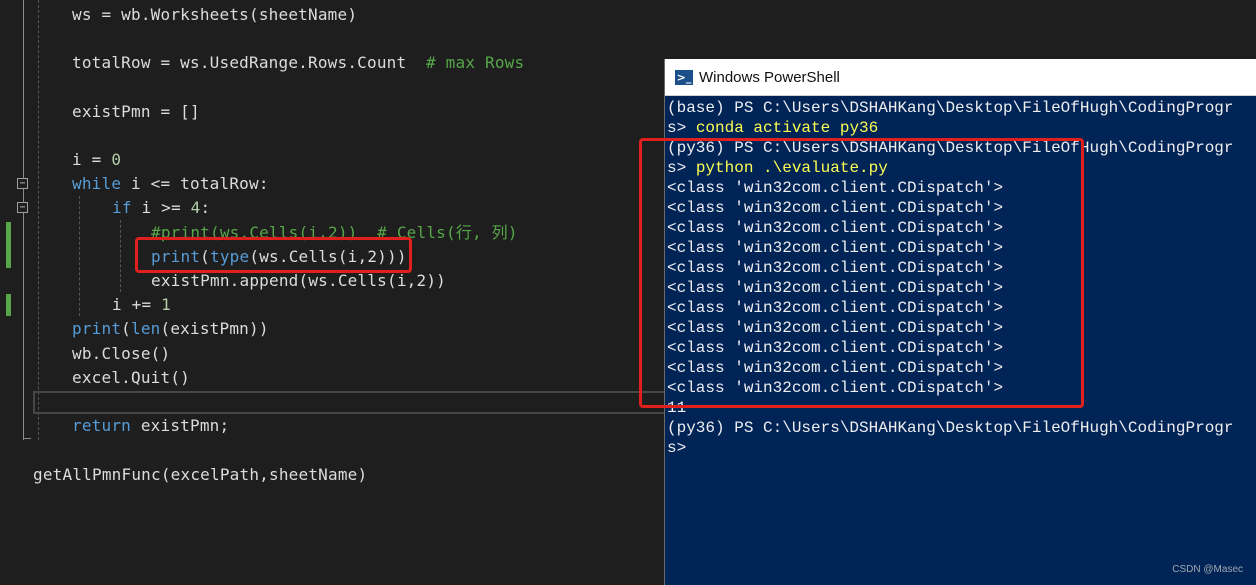 This screenshot has height=585, width=1256. Describe the element at coordinates (273, 255) in the screenshot. I see `highlight-box-print-type` at that location.